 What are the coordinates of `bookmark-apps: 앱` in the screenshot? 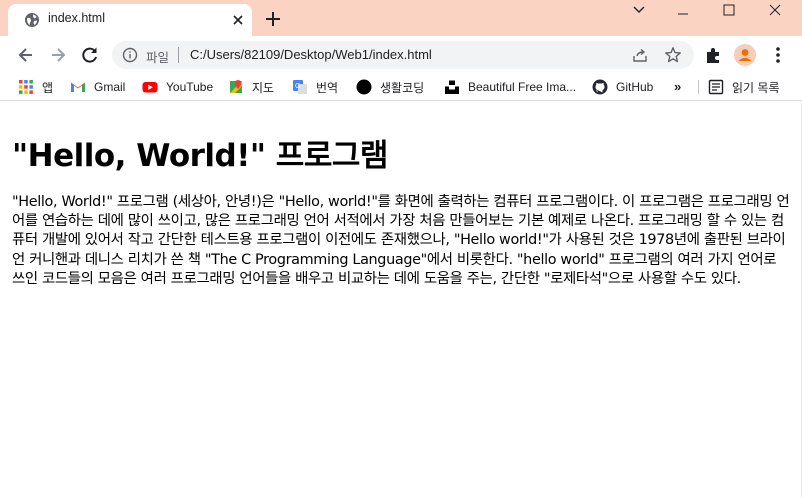 It's located at (35, 87).